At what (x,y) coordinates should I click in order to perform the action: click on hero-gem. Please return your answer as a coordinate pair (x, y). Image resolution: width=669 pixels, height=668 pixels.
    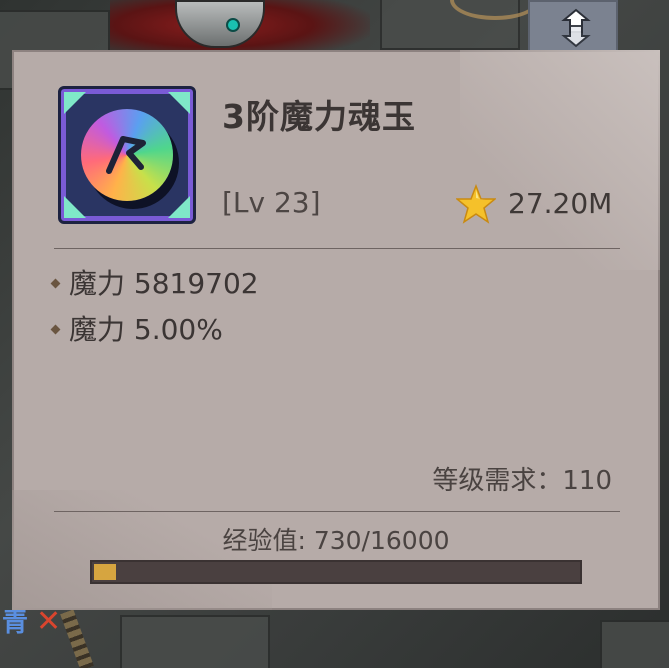
    Looking at the image, I should click on (233, 25).